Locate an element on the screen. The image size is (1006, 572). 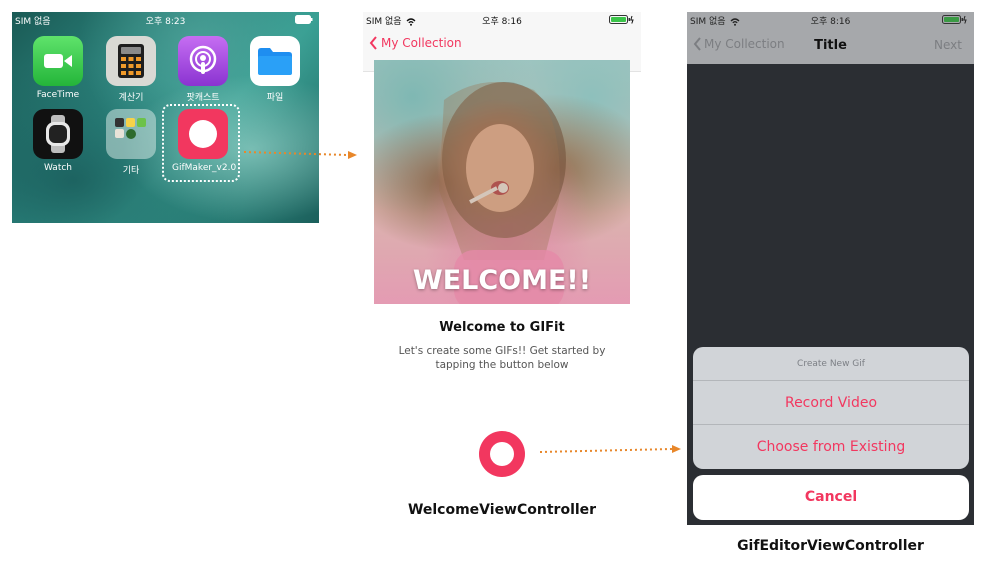
podcasts-icon is located at coordinates (203, 61).